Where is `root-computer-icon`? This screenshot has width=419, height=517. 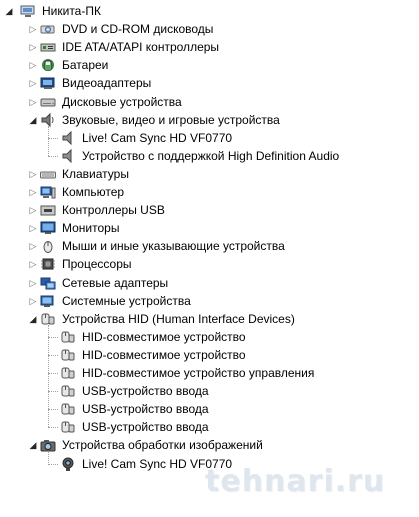 root-computer-icon is located at coordinates (28, 11).